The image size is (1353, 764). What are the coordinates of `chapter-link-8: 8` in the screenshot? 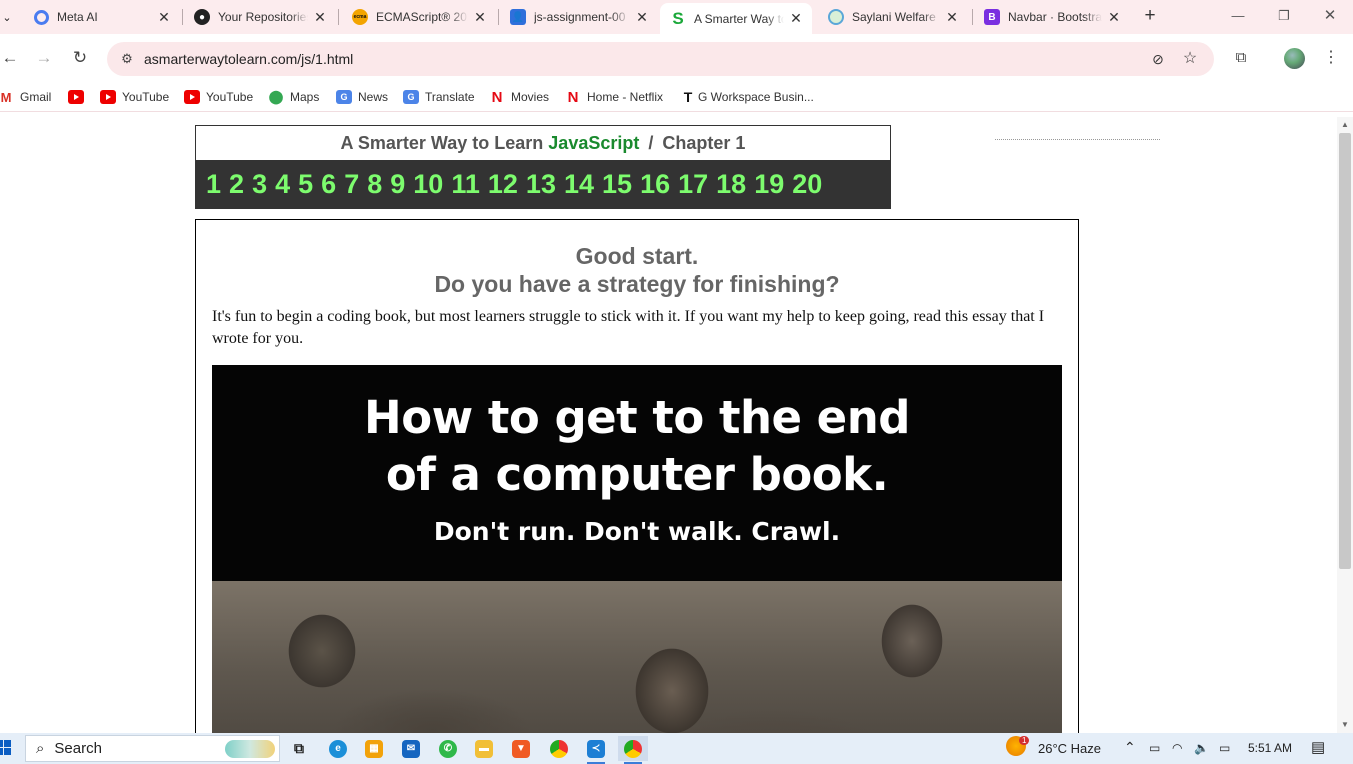 It's located at (374, 184).